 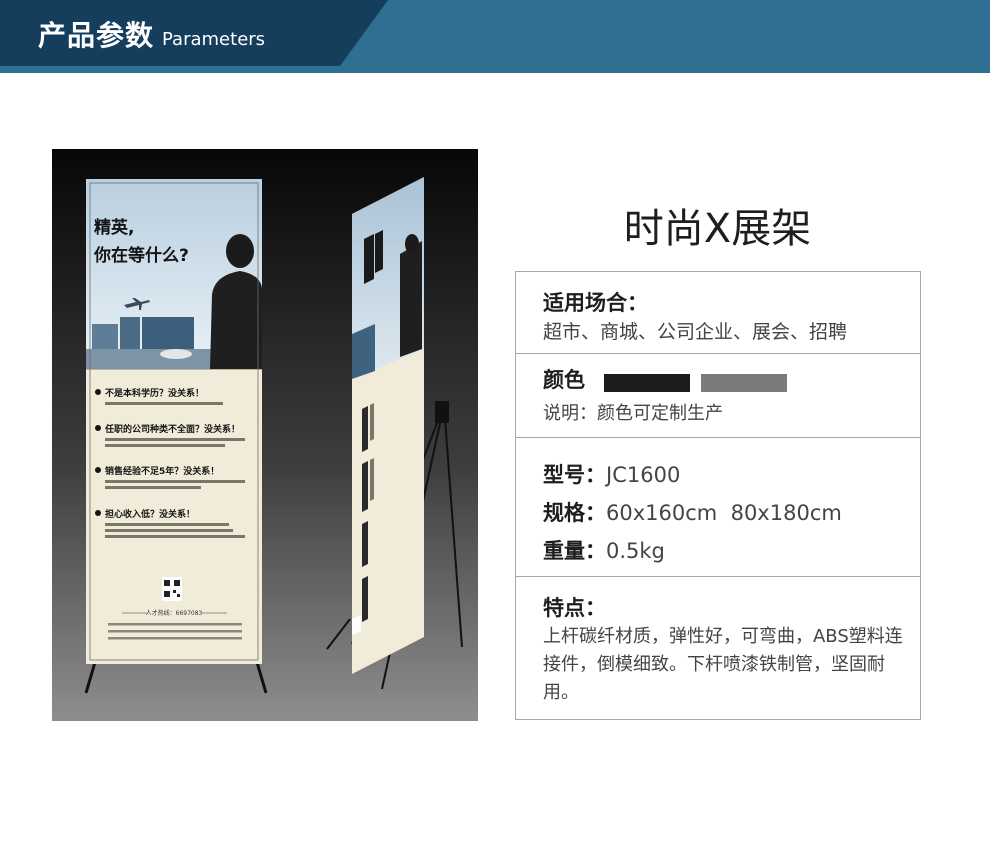 What do you see at coordinates (172, 429) in the screenshot?
I see `poster-bullet-title: 任职的公司种类不全面？没关系！` at bounding box center [172, 429].